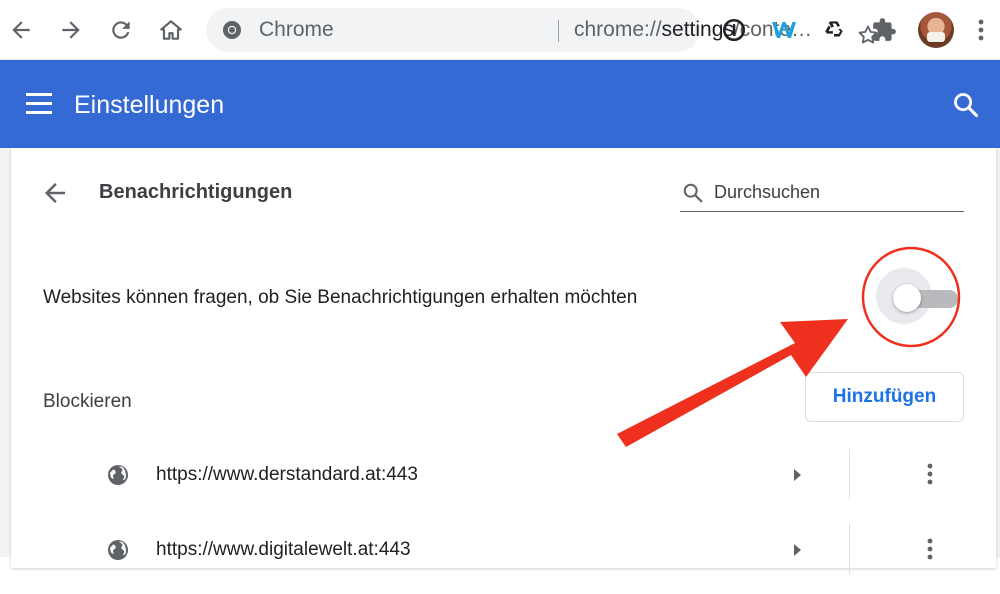 This screenshot has width=1000, height=594. I want to click on menu-icon, so click(39, 104).